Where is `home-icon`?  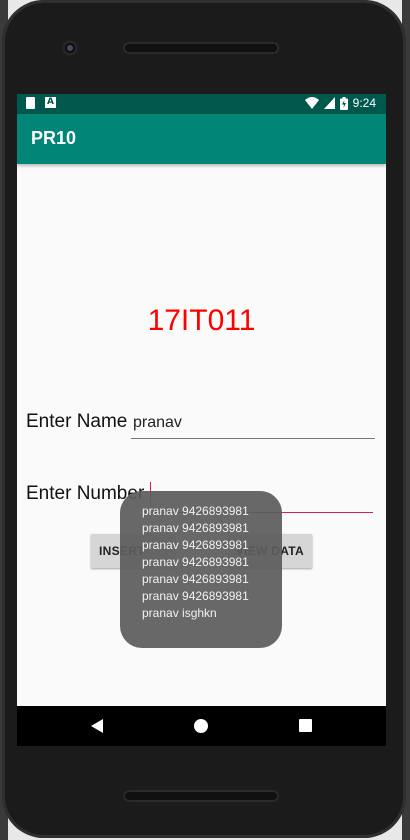 home-icon is located at coordinates (201, 726).